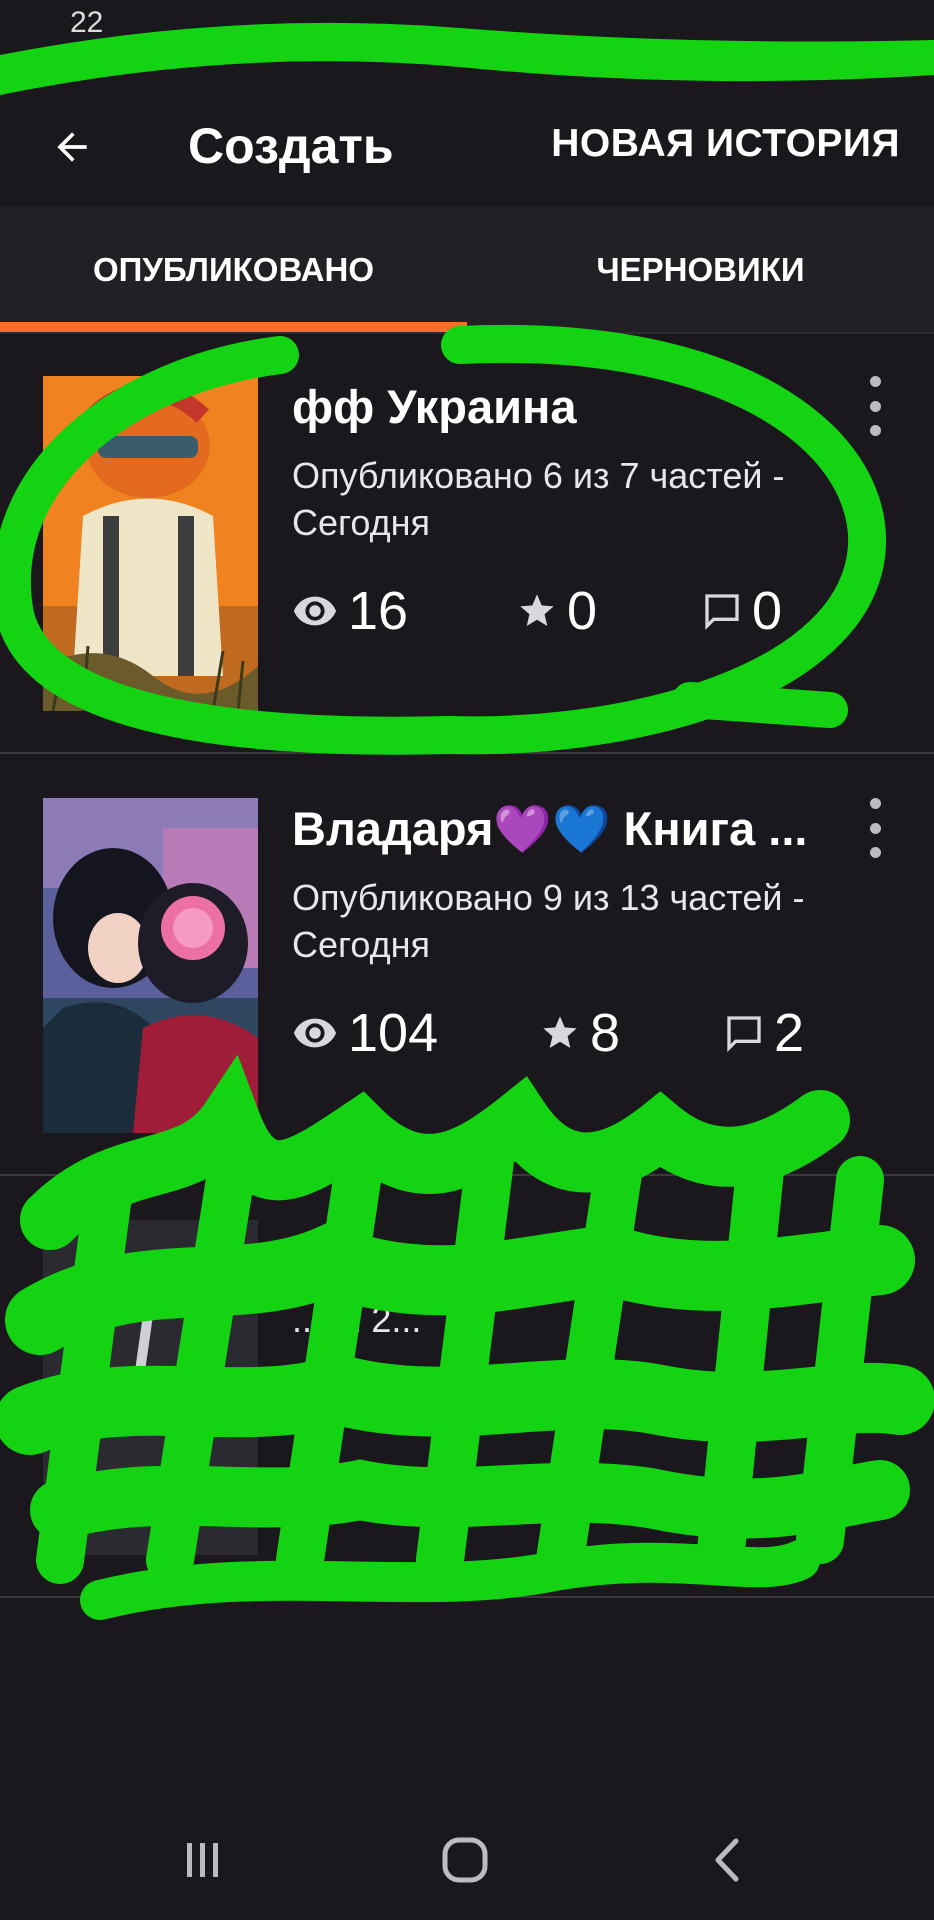  I want to click on tab-drafts: ЧЕРНОВИКИ, so click(700, 269).